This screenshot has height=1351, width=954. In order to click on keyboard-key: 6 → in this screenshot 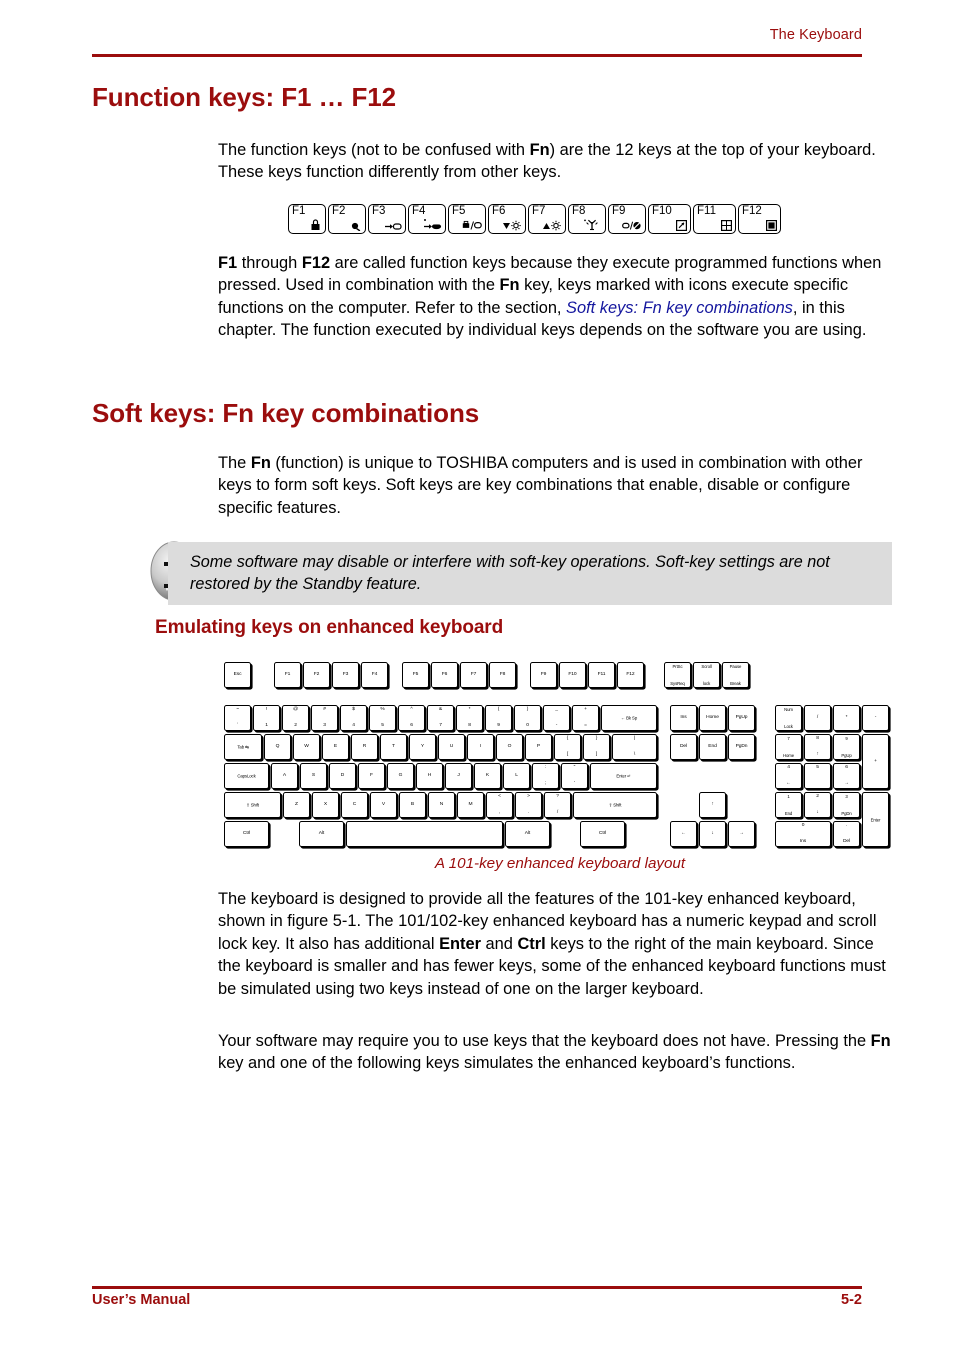, I will do `click(846, 776)`.